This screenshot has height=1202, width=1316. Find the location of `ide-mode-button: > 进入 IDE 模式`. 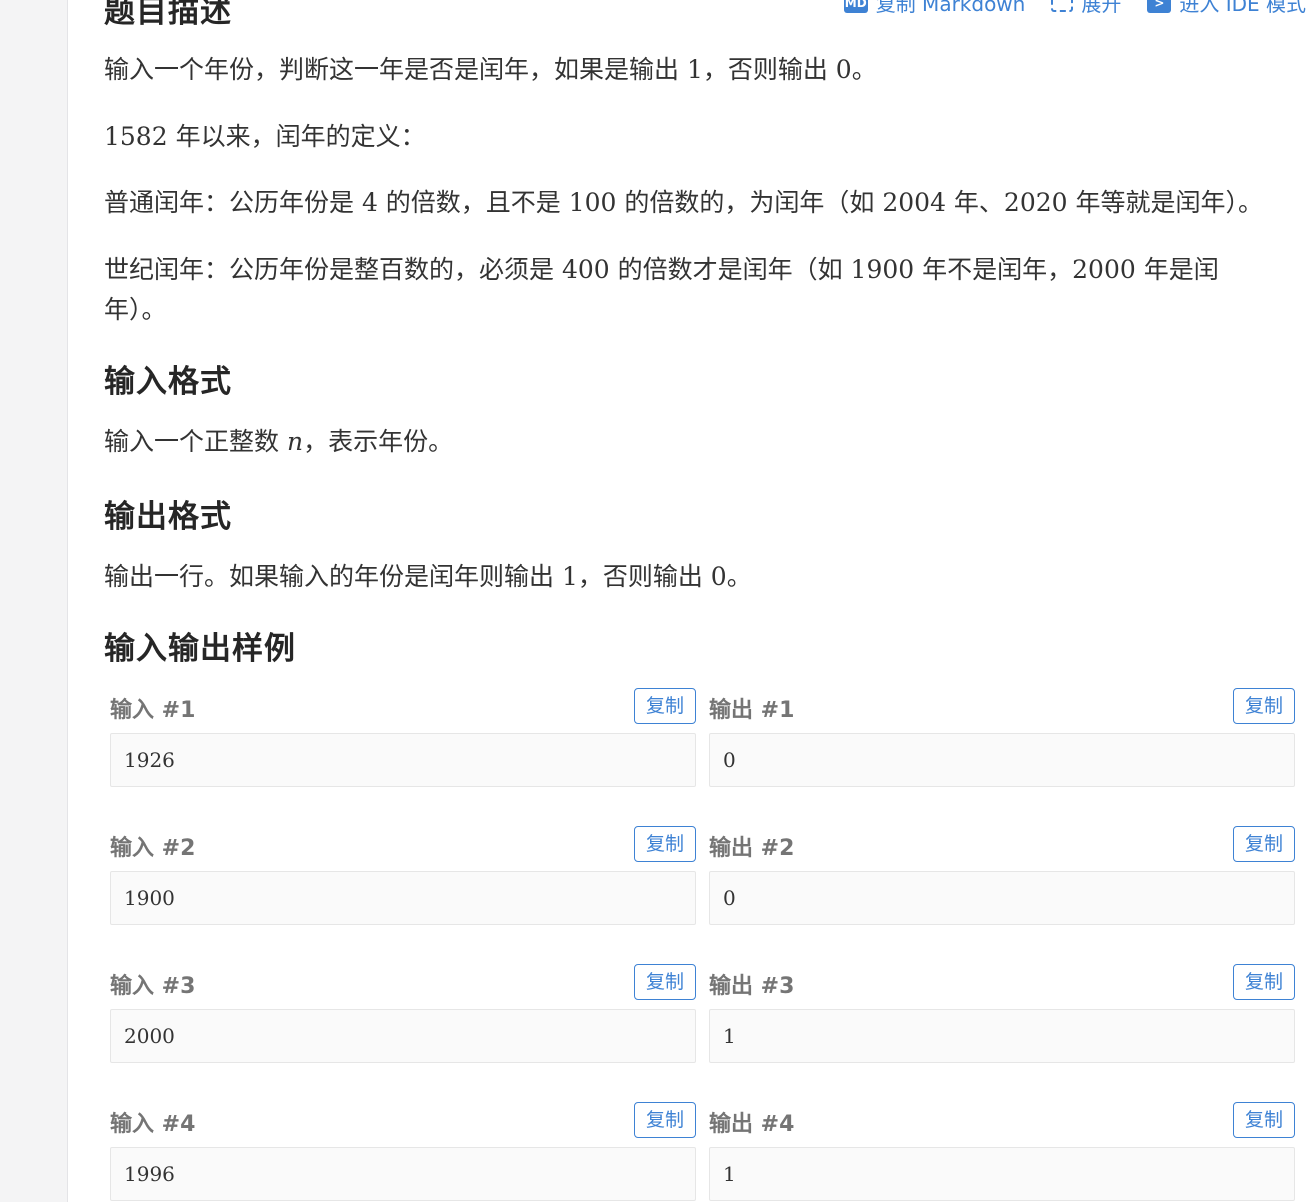

ide-mode-button: > 进入 IDE 模式 is located at coordinates (1226, 8).